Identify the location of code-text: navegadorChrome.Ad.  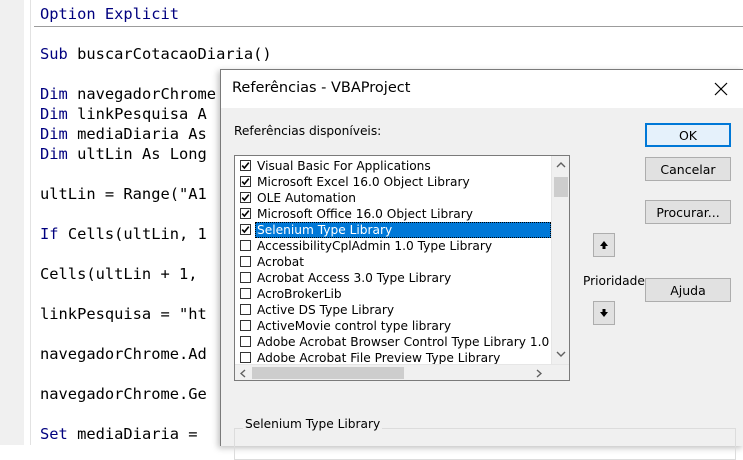
(123, 354).